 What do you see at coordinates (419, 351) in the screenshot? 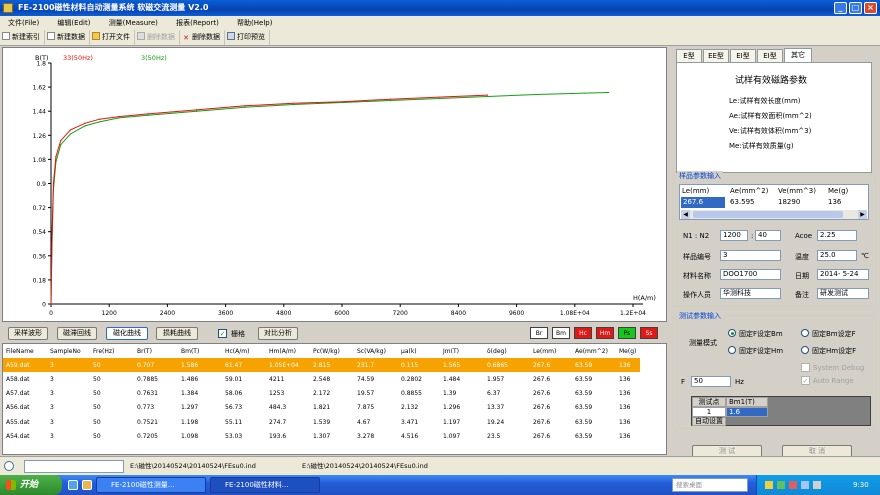
I see `col-header: μa(k)` at bounding box center [419, 351].